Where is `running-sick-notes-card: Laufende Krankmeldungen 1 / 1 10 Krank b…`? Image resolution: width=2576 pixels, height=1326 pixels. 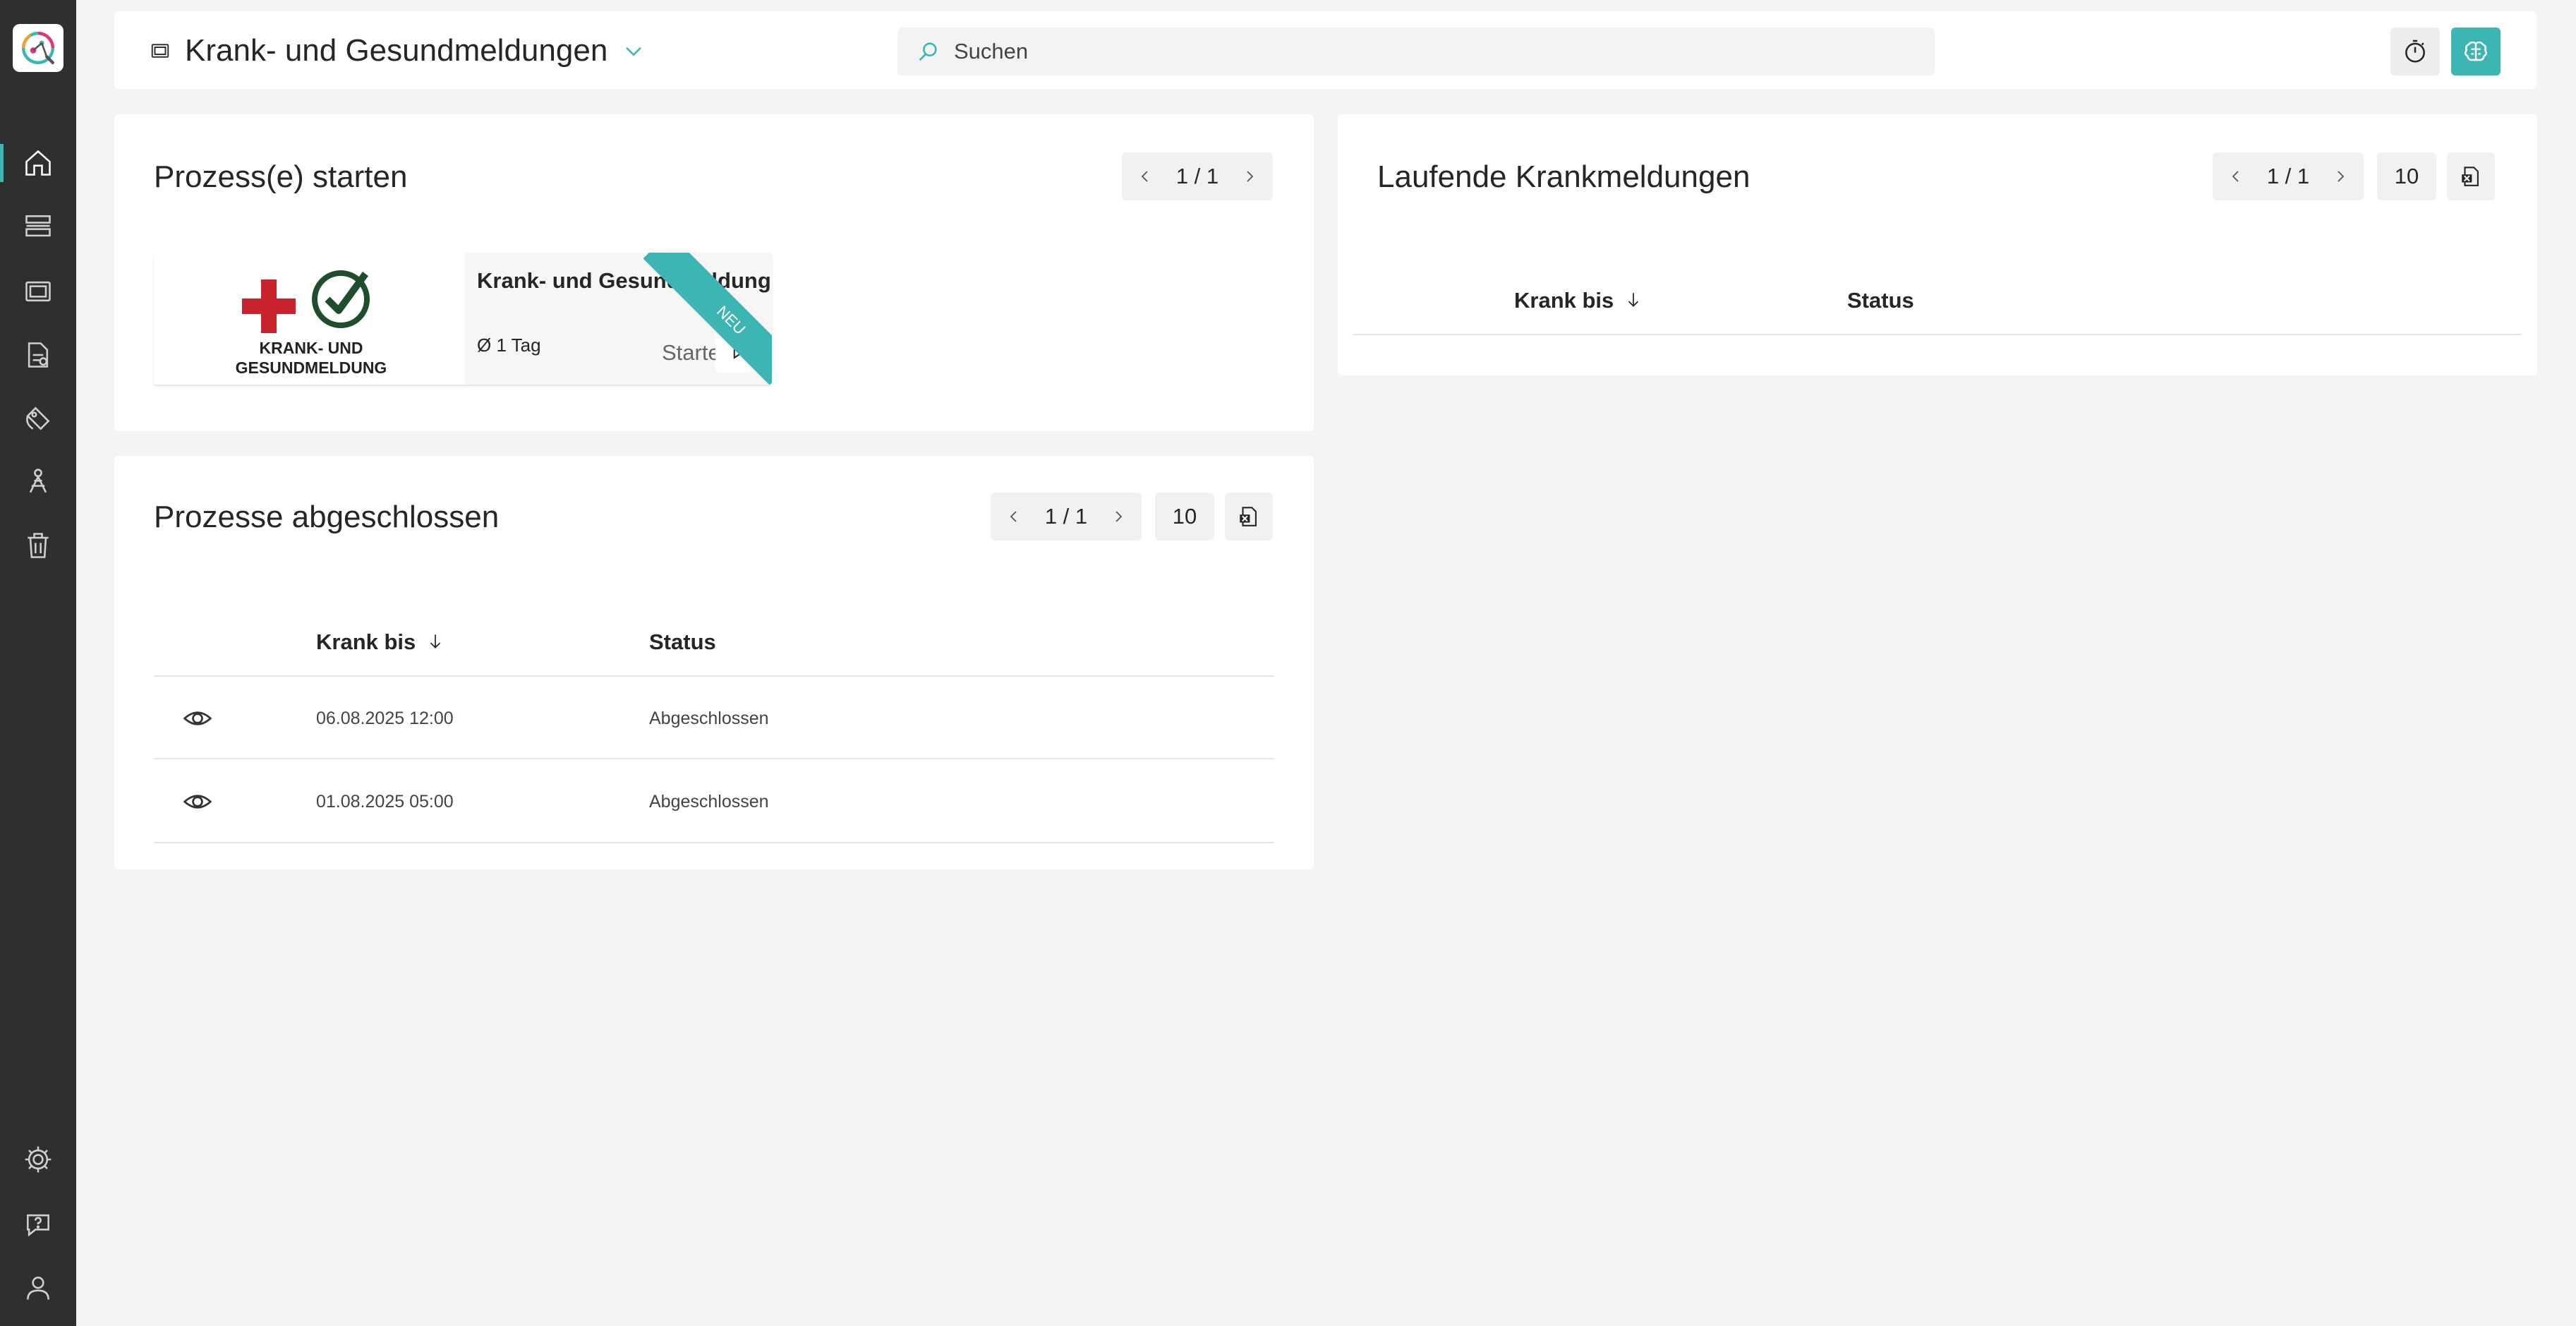 running-sick-notes-card: Laufende Krankmeldungen 1 / 1 10 Krank b… is located at coordinates (1938, 244).